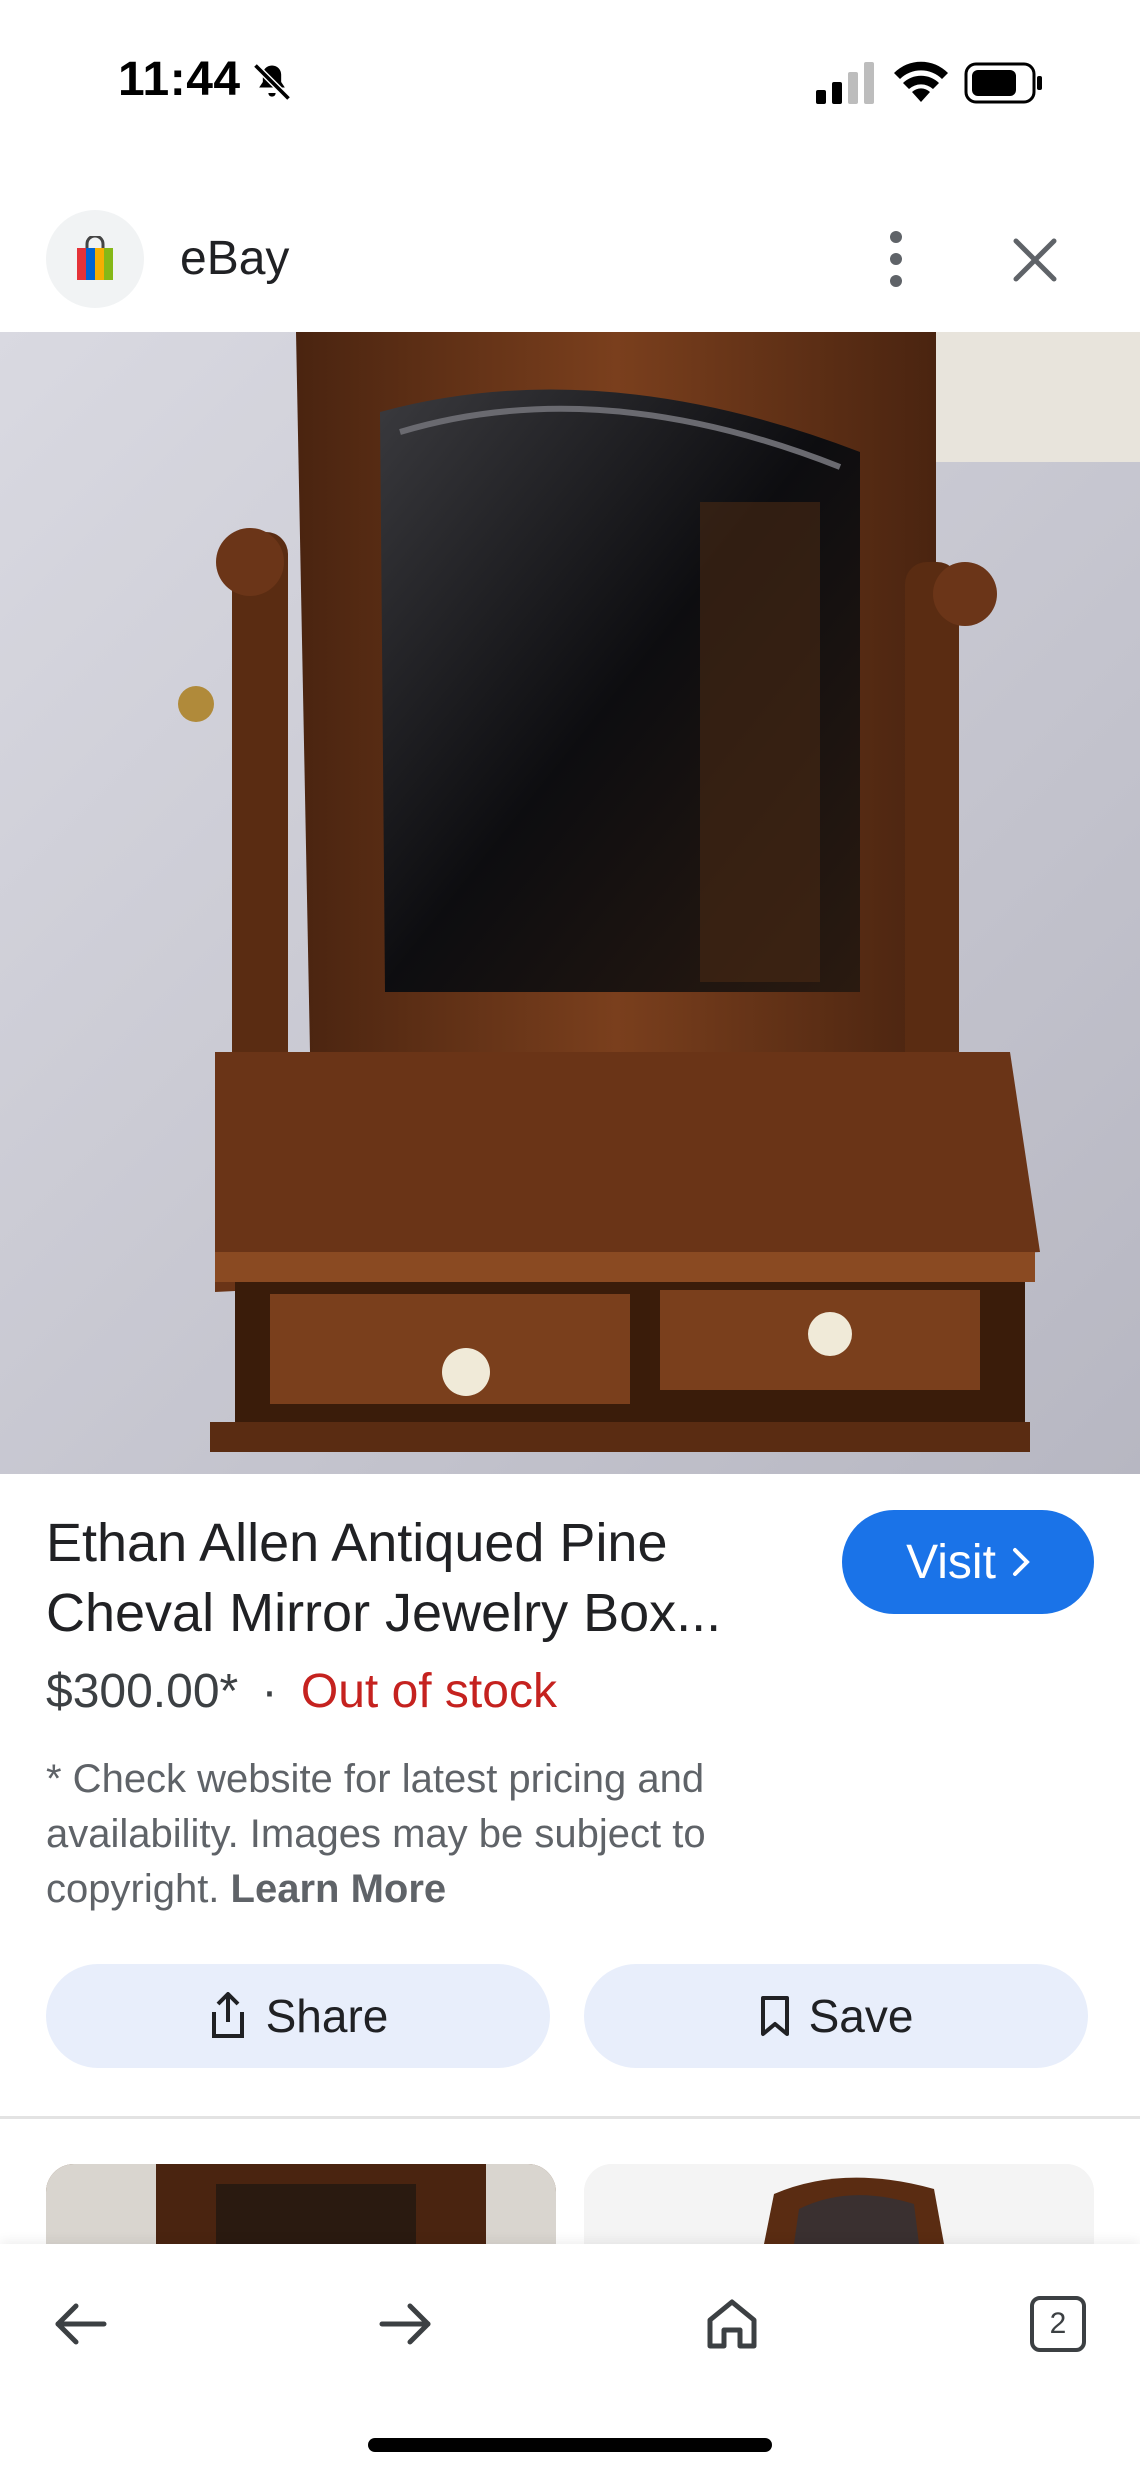 The width and height of the screenshot is (1140, 2471). I want to click on product-price: $300.00*, so click(142, 1691).